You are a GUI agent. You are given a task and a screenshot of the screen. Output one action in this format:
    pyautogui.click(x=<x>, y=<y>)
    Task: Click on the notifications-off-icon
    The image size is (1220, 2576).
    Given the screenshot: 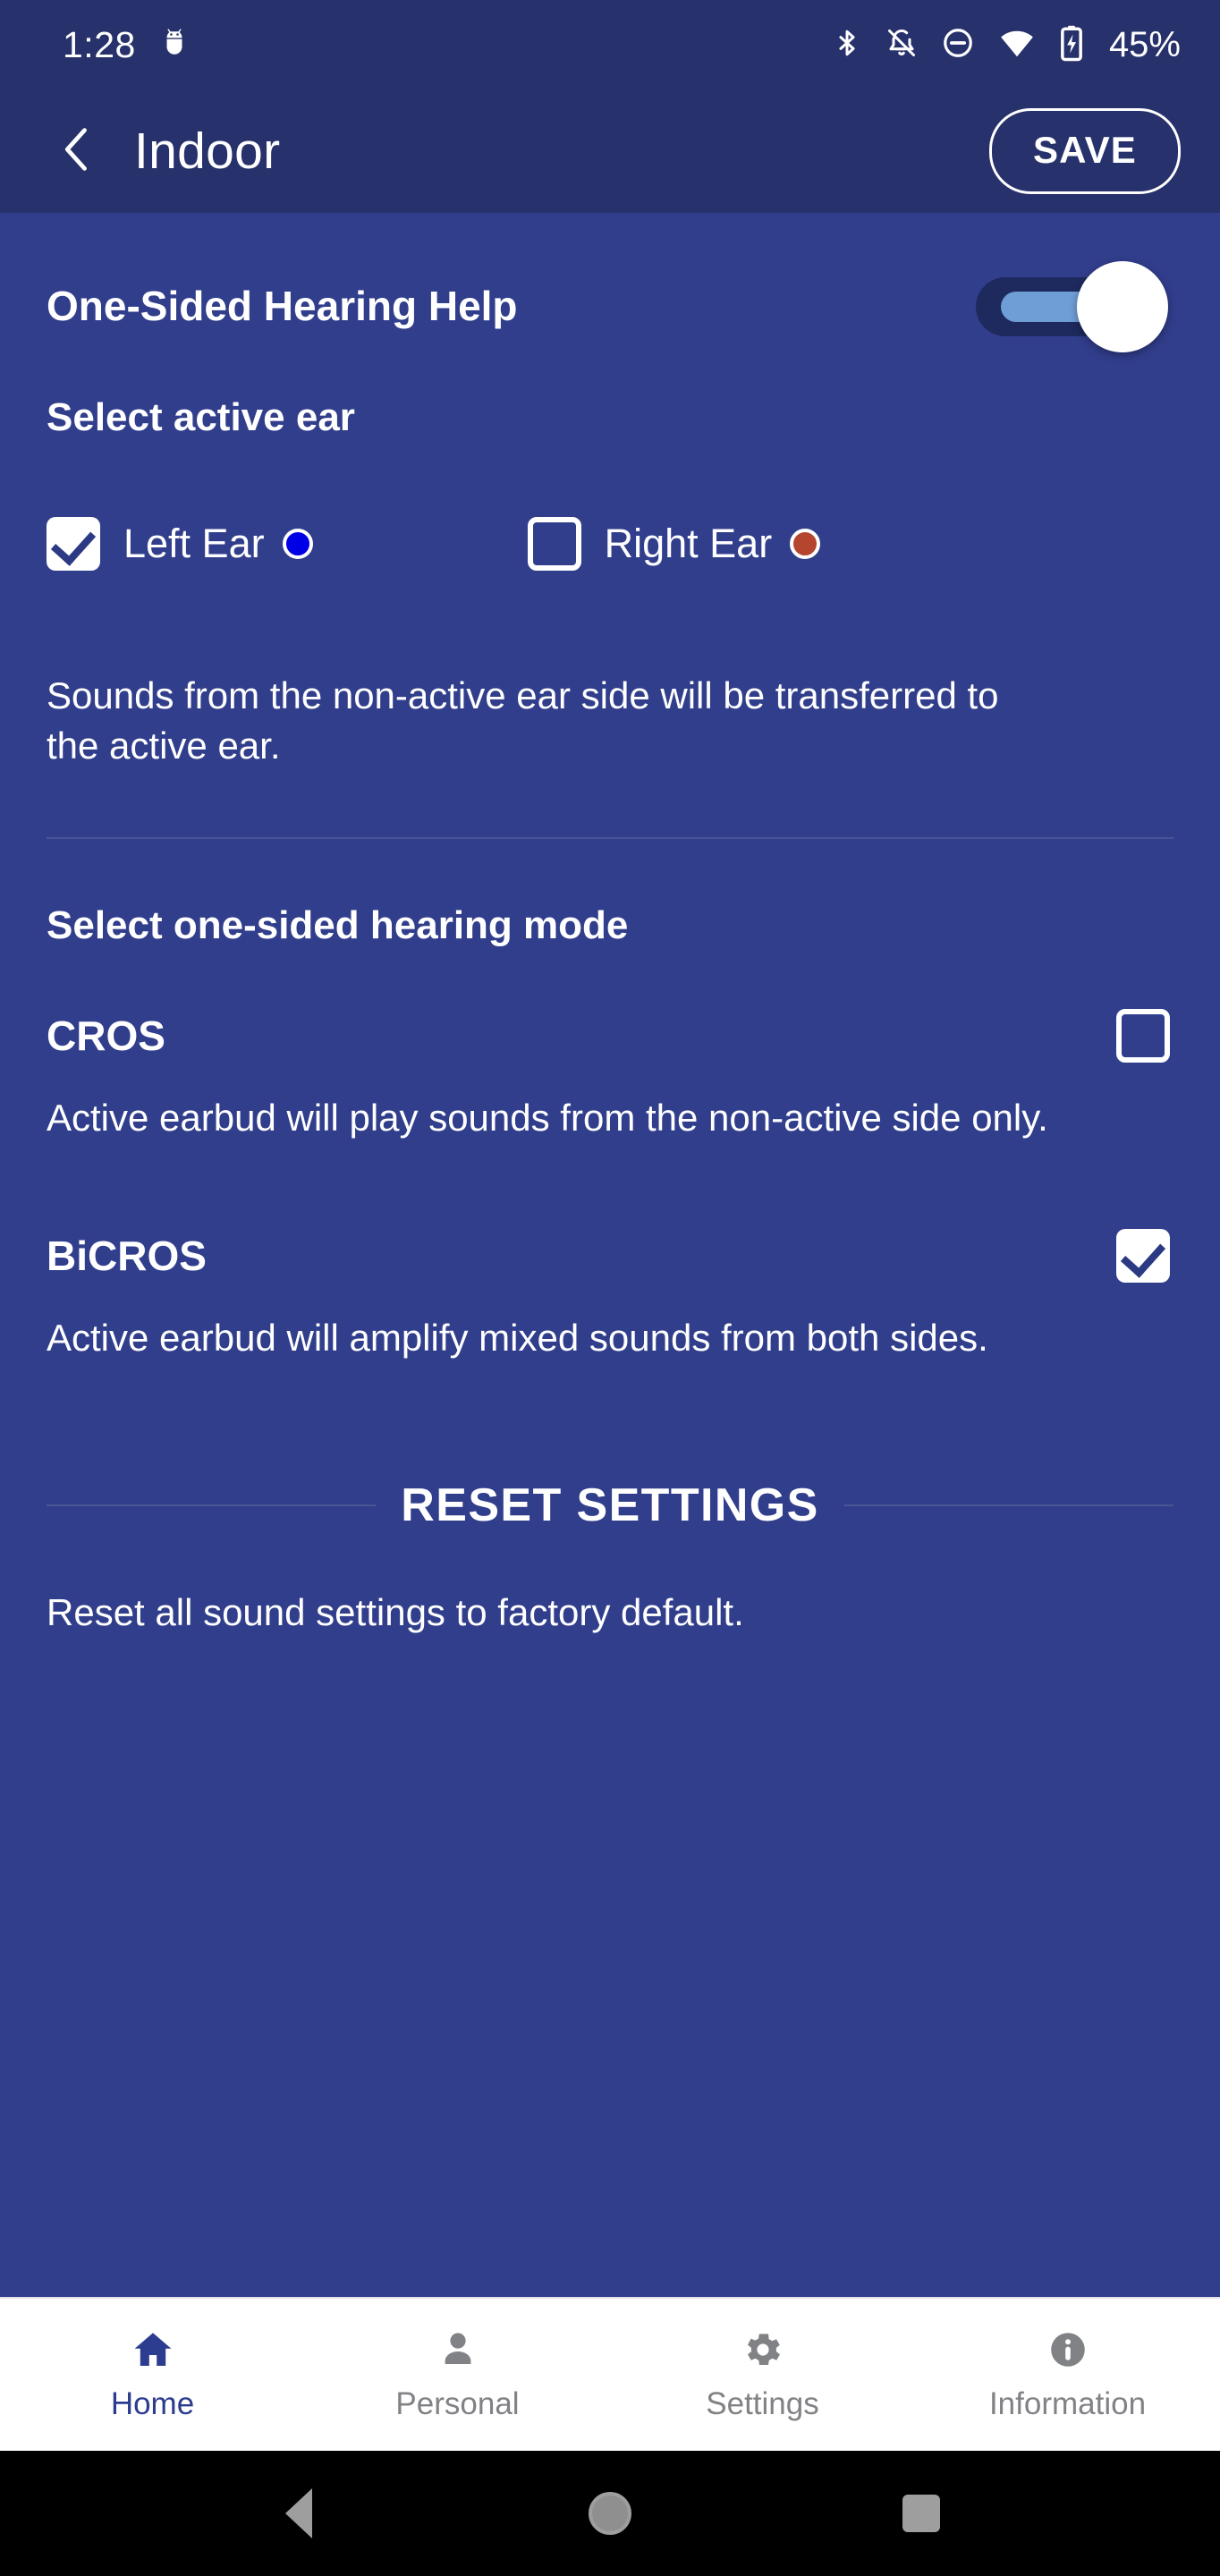 What is the action you would take?
    pyautogui.click(x=901, y=45)
    